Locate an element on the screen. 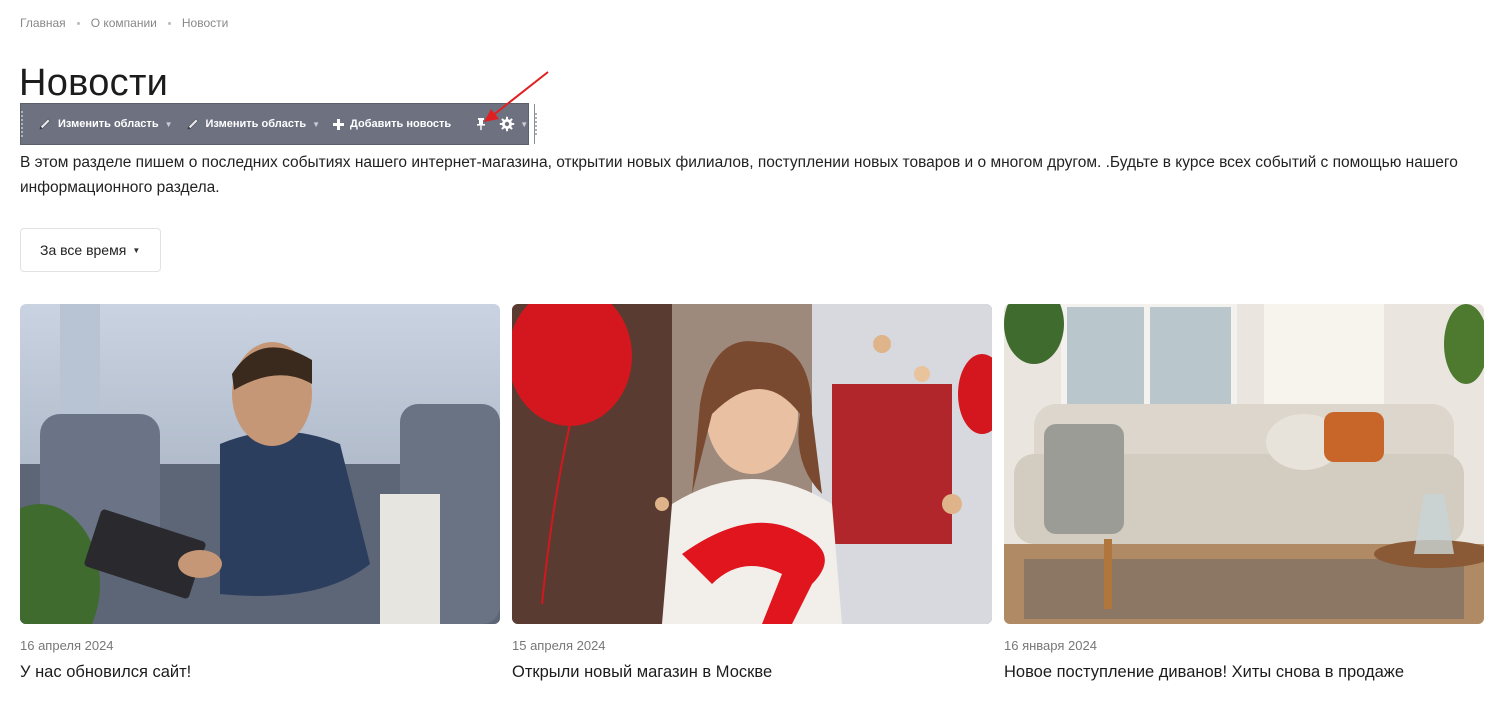  pin-icon is located at coordinates (481, 124).